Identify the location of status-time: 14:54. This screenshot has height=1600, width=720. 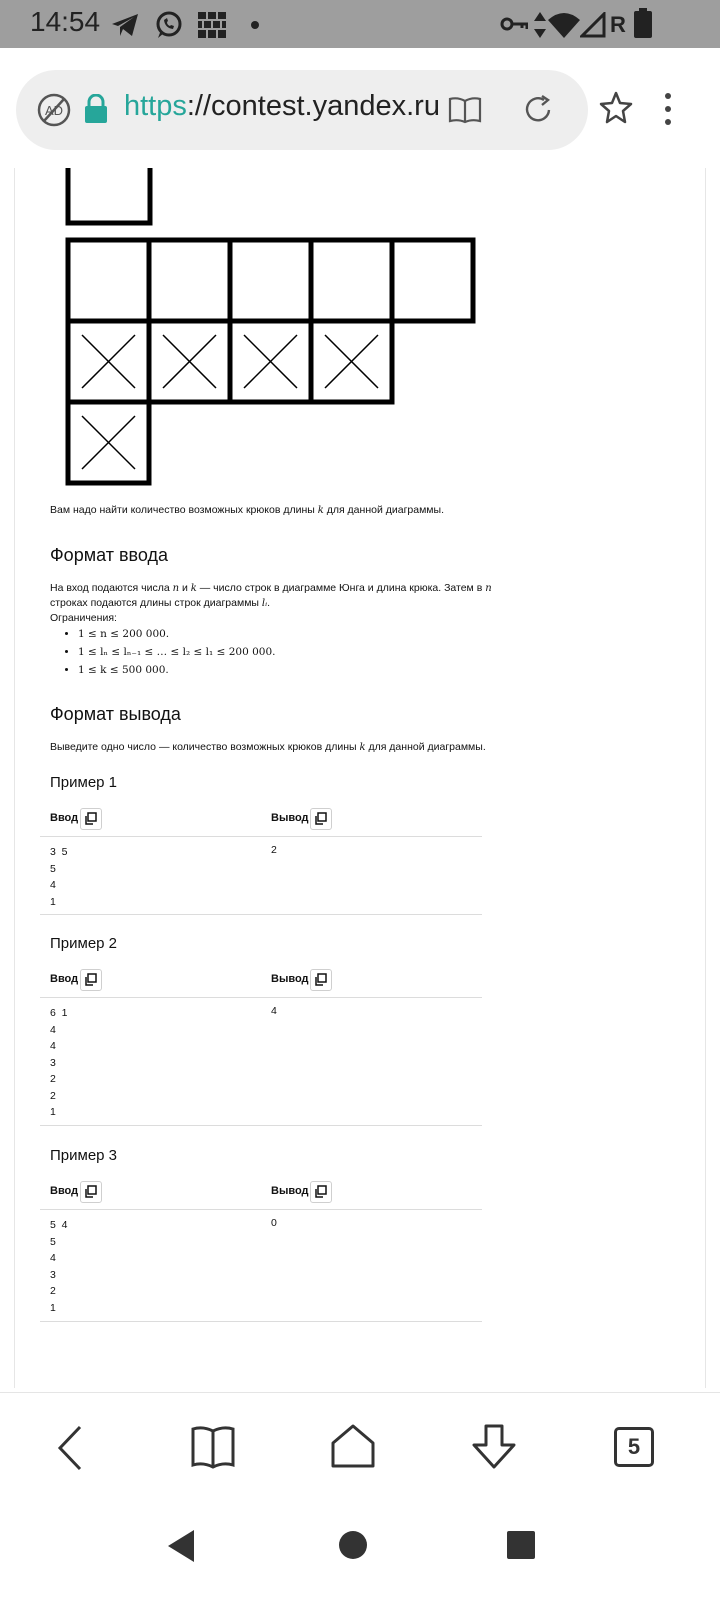
(65, 21).